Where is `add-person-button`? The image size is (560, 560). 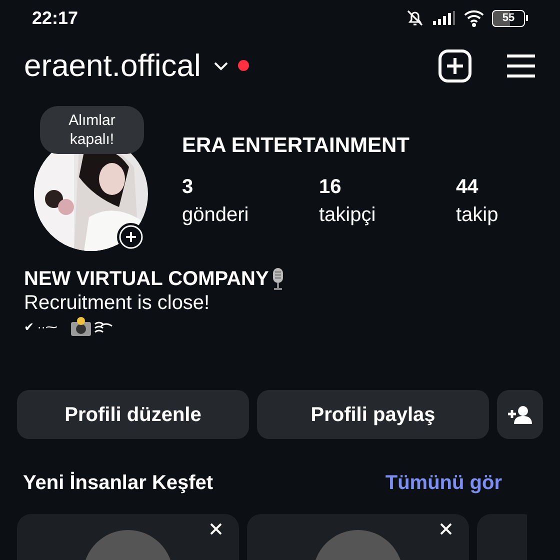 add-person-button is located at coordinates (520, 415).